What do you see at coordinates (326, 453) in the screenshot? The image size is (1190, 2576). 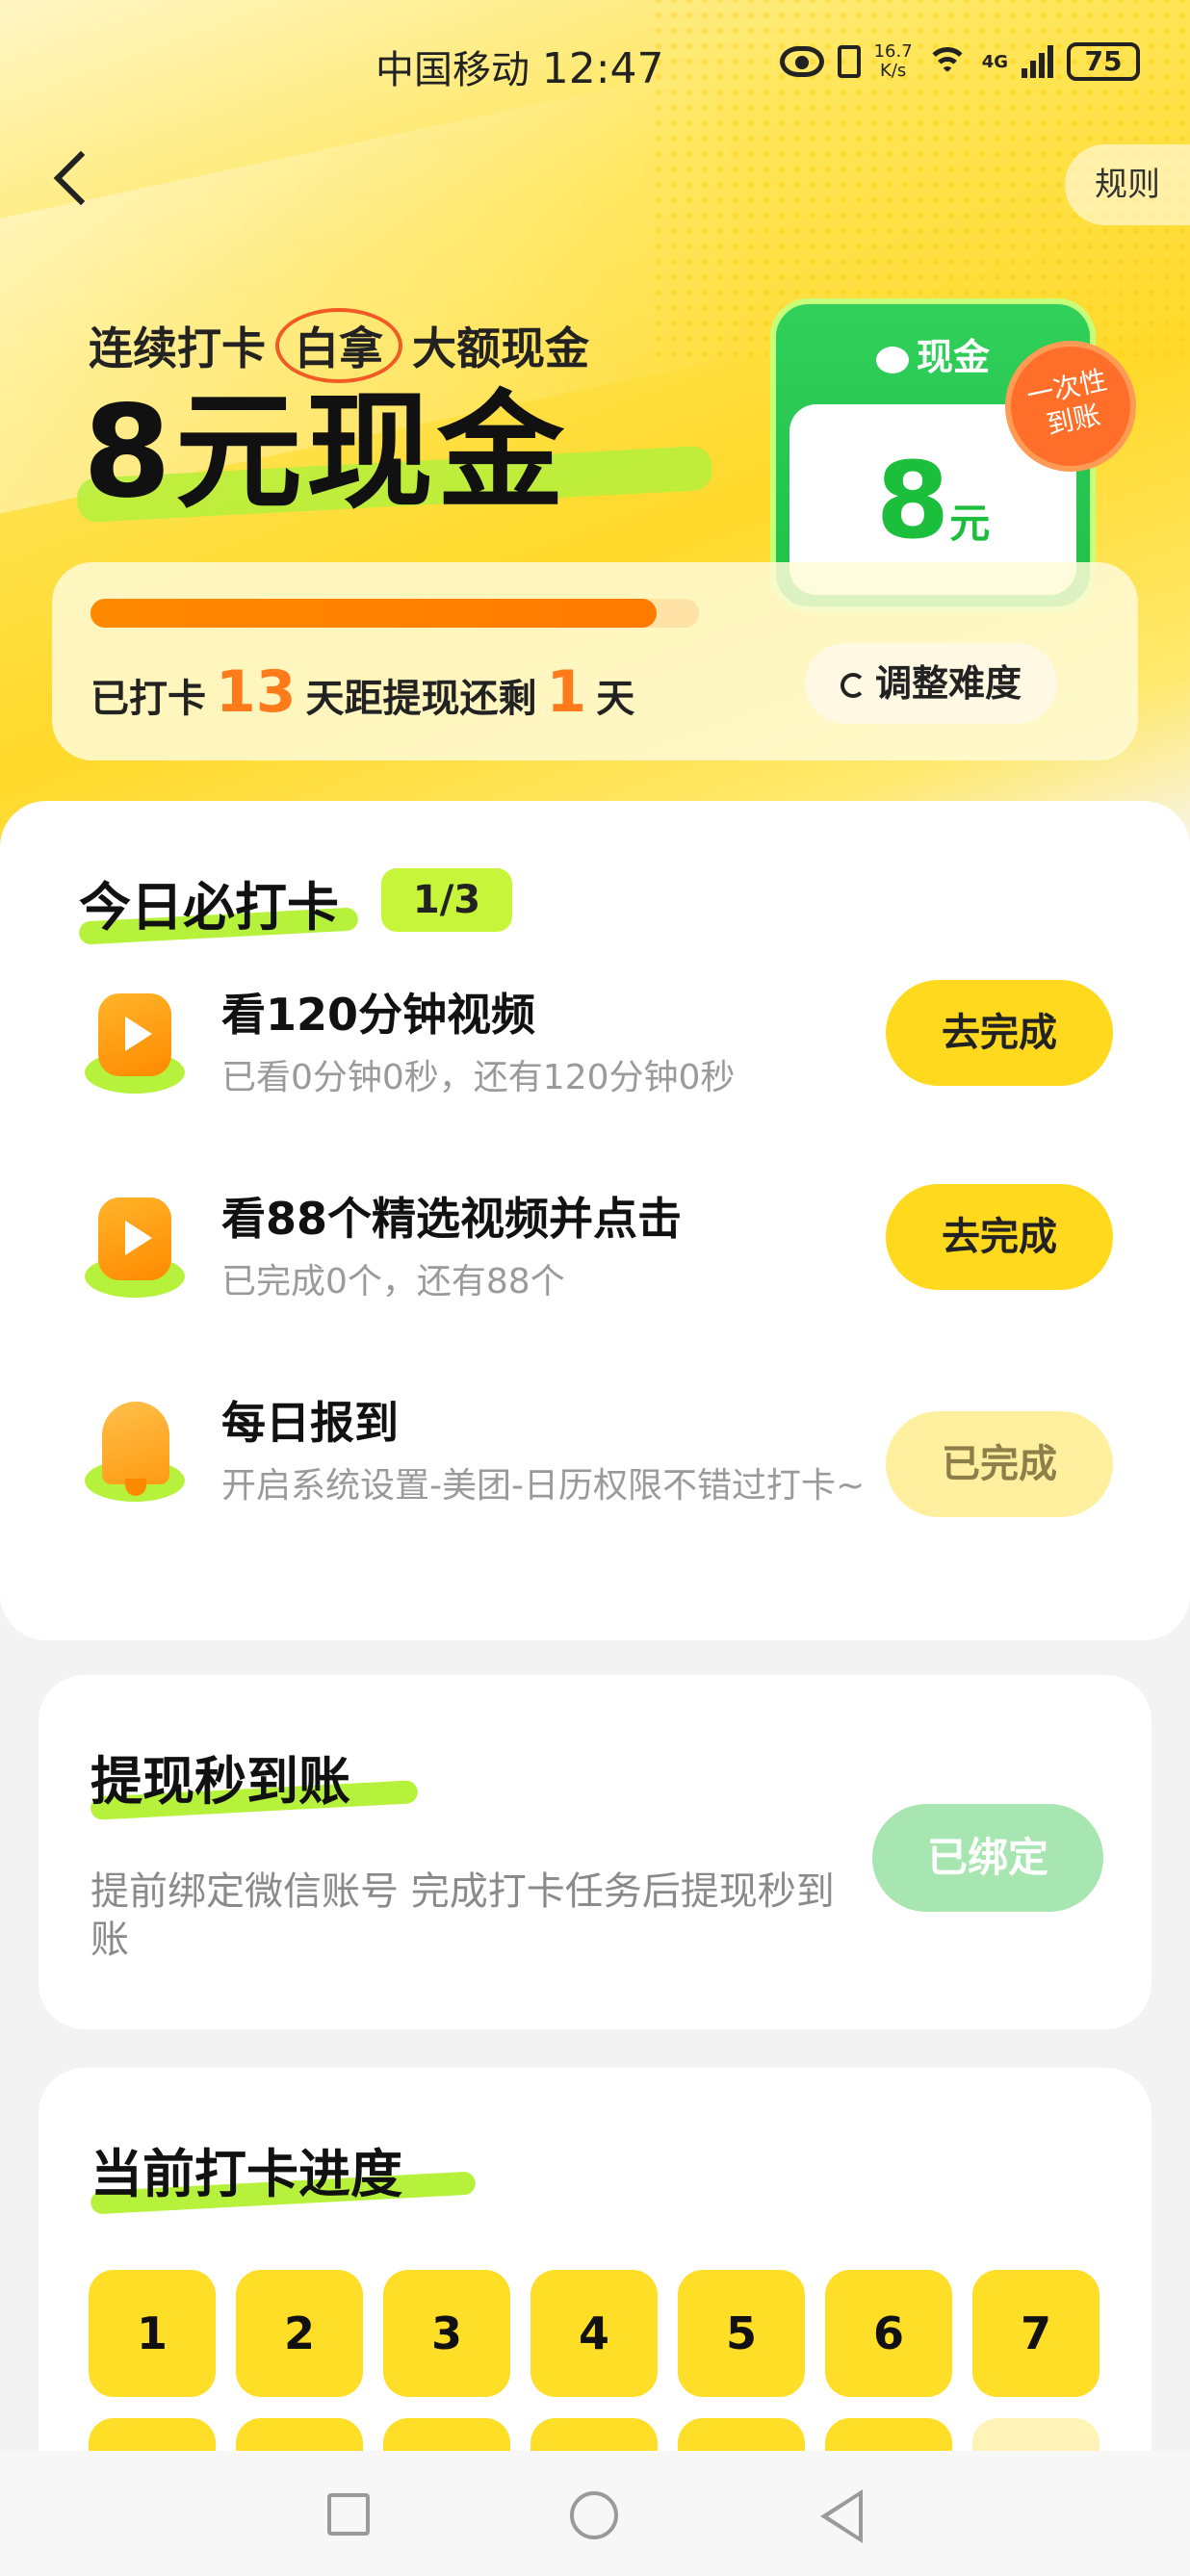 I see `hero-title: 8元现金` at bounding box center [326, 453].